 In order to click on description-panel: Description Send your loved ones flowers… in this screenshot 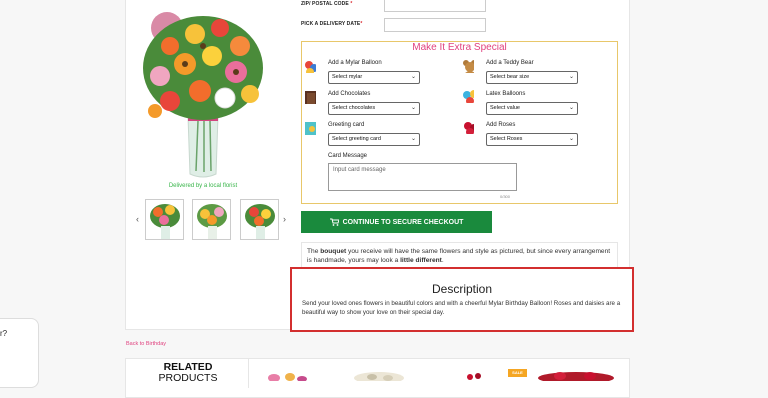, I will do `click(462, 299)`.